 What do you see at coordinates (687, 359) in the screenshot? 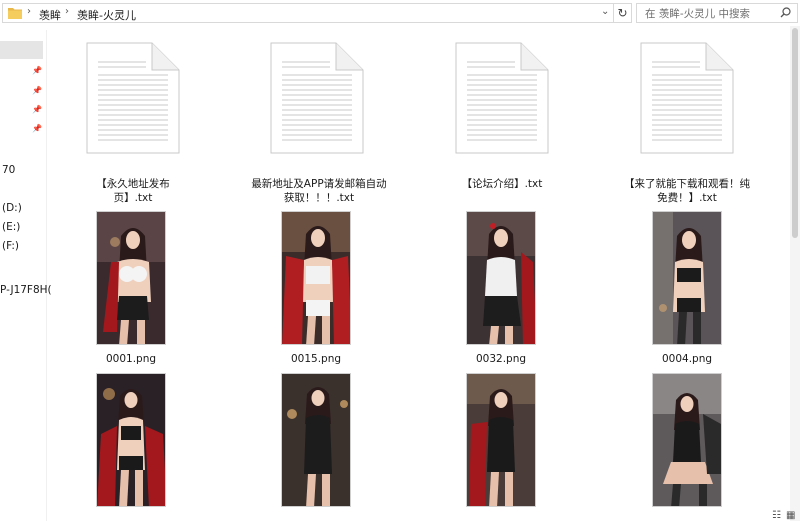
I see `file-name: 0004.png` at bounding box center [687, 359].